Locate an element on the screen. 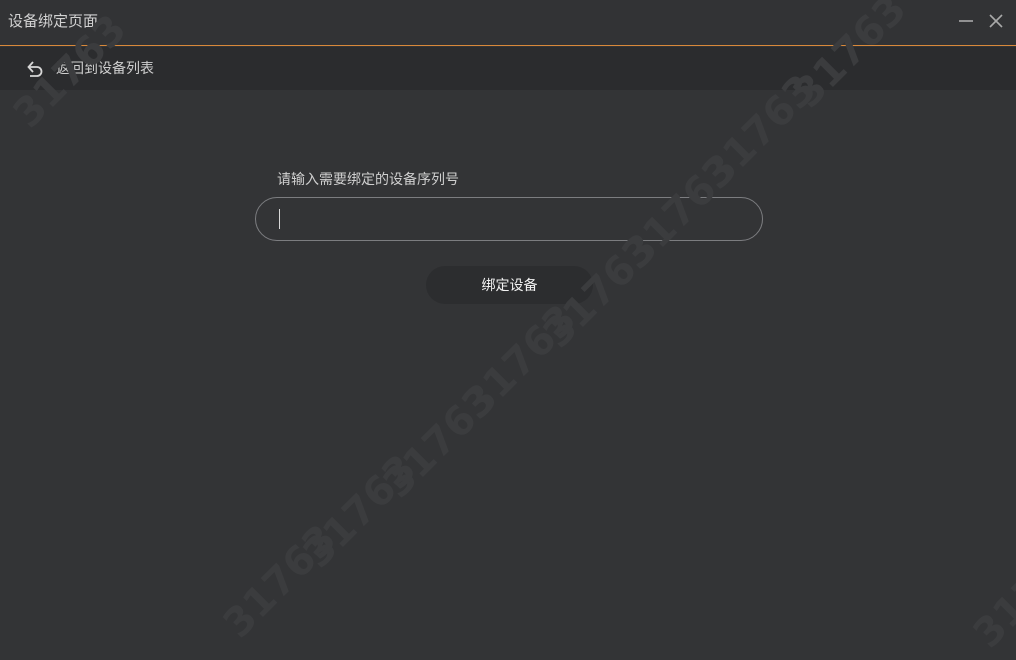  undo-arrow-icon is located at coordinates (35, 69).